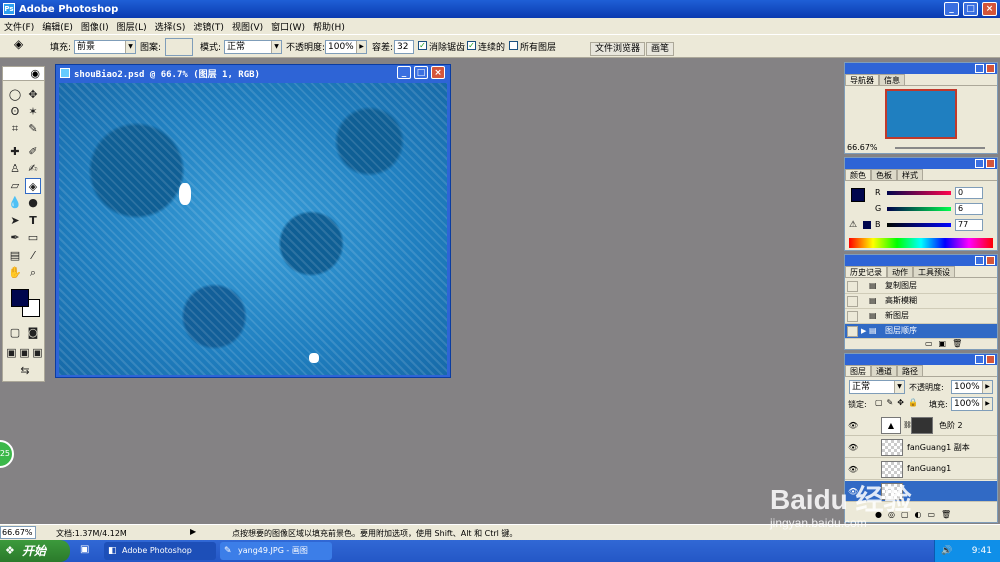 The width and height of the screenshot is (1000, 562). Describe the element at coordinates (404, 47) in the screenshot. I see `tolerance-input: 32` at that location.